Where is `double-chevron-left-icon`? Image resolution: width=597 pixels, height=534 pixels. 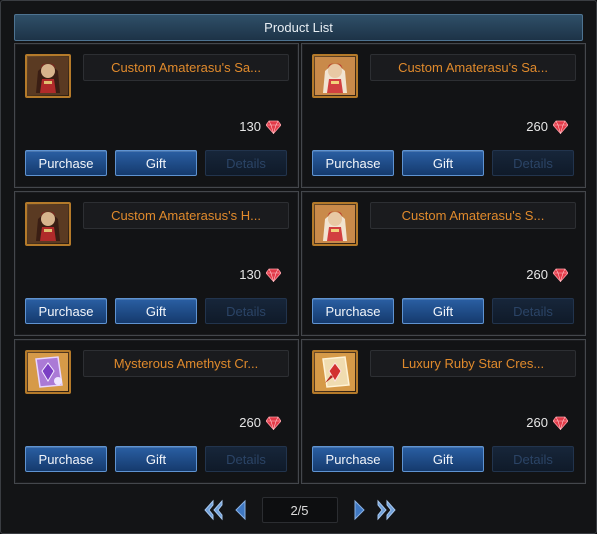
double-chevron-left-icon is located at coordinates (212, 510).